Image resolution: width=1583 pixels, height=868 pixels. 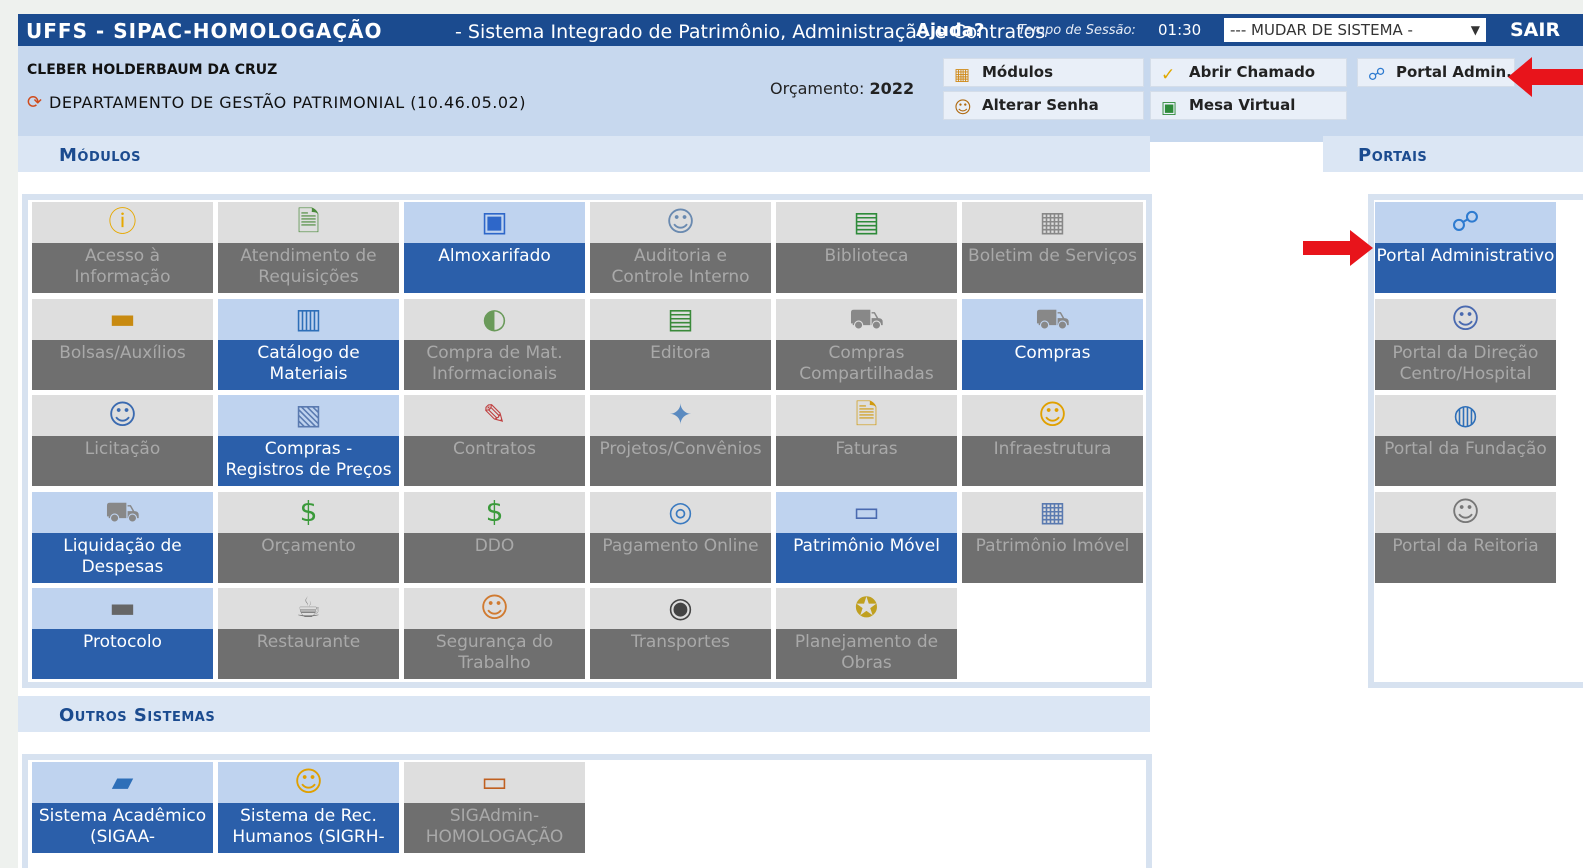 What do you see at coordinates (308, 545) in the screenshot?
I see `tile-label: Orçamento` at bounding box center [308, 545].